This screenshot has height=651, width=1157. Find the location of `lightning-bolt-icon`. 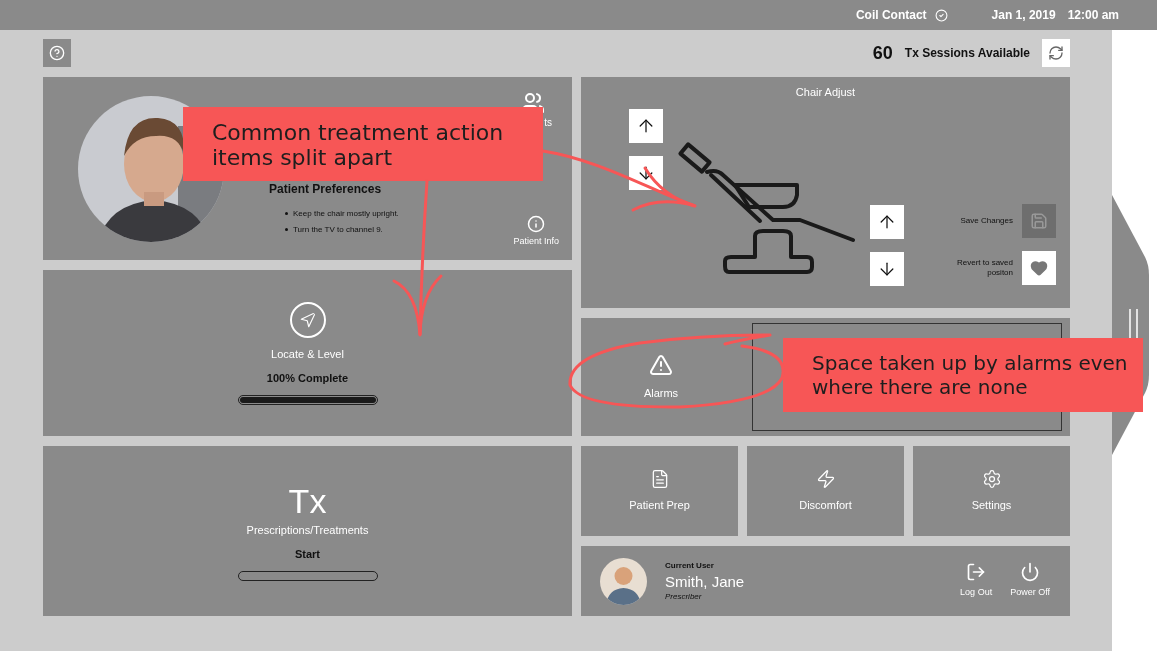

lightning-bolt-icon is located at coordinates (825, 478).